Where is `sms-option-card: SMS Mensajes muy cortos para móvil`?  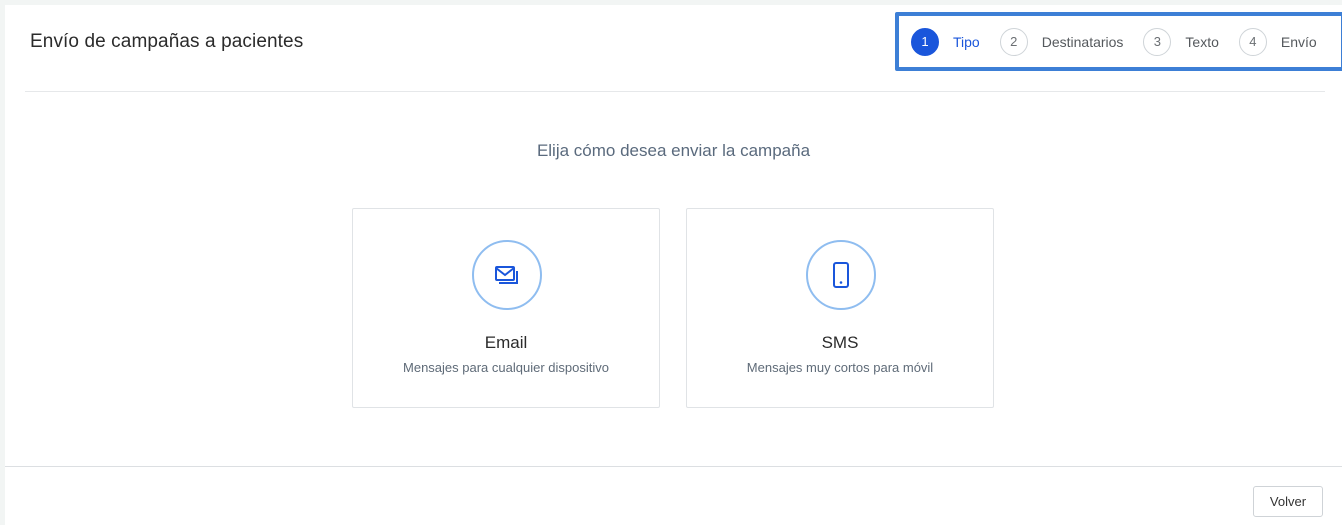
sms-option-card: SMS Mensajes muy cortos para móvil is located at coordinates (840, 308).